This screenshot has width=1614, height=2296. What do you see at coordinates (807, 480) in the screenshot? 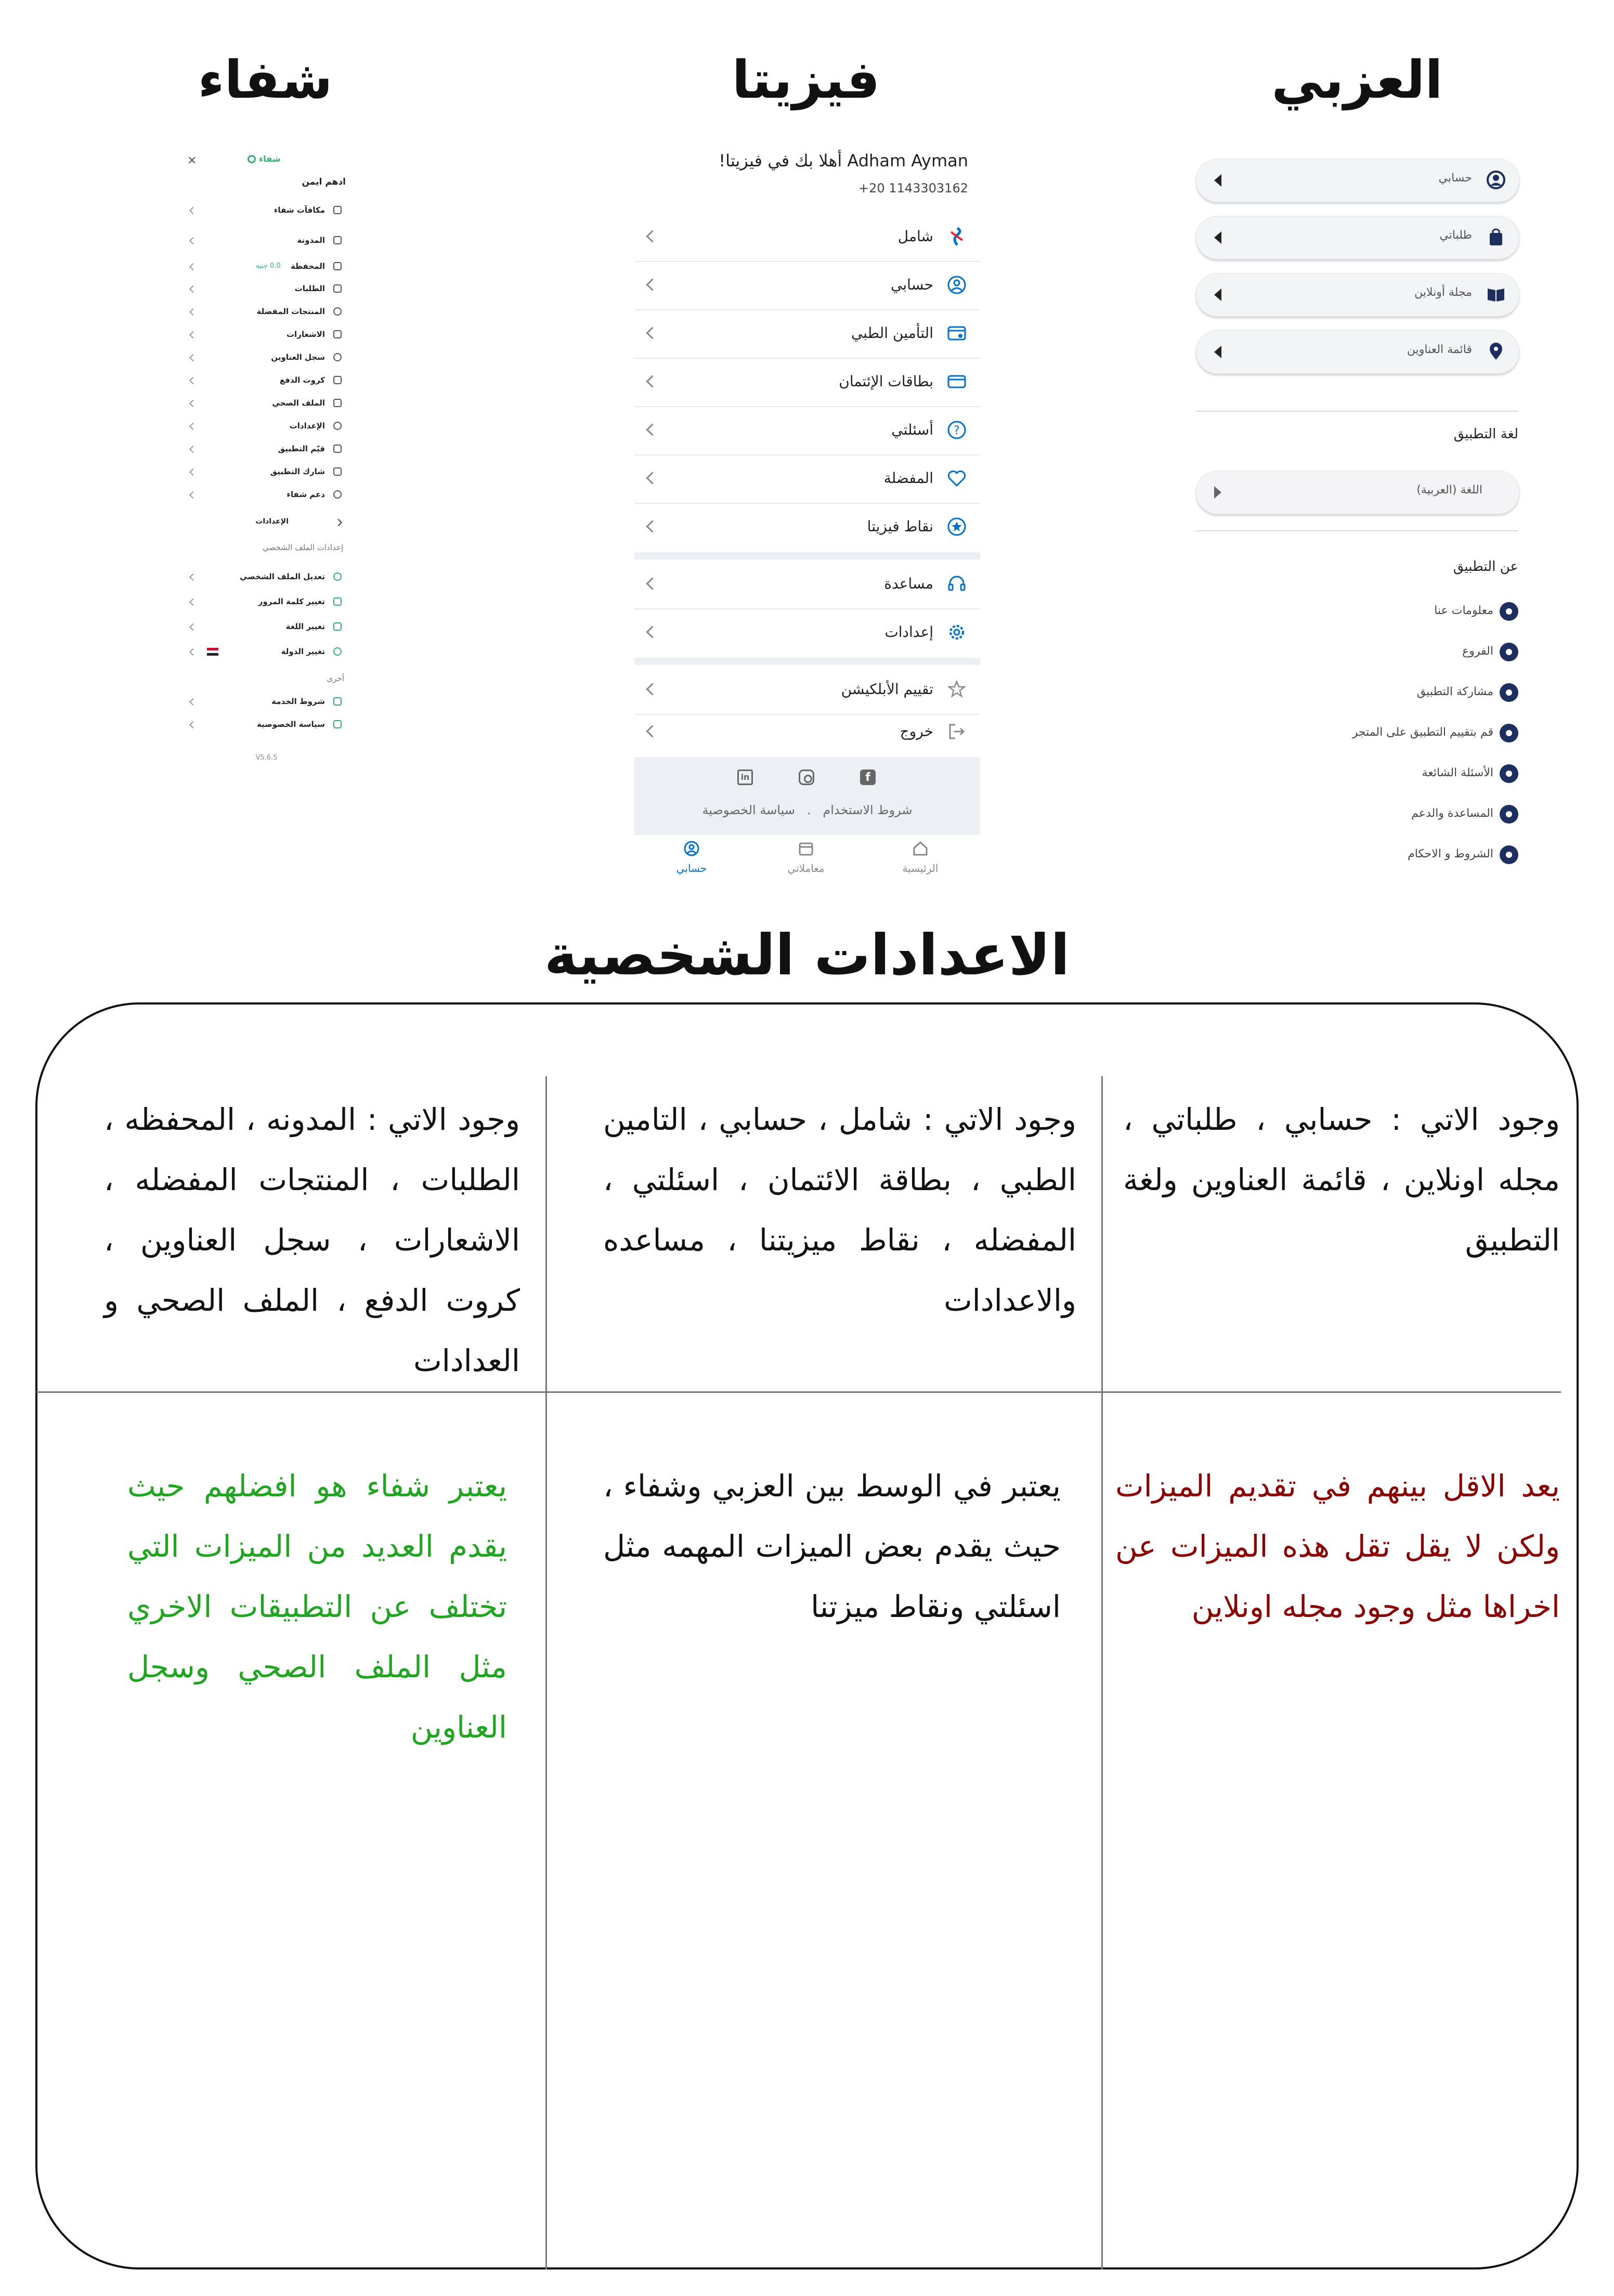
I see `vezeeta-item-favorites: المفضلة` at bounding box center [807, 480].